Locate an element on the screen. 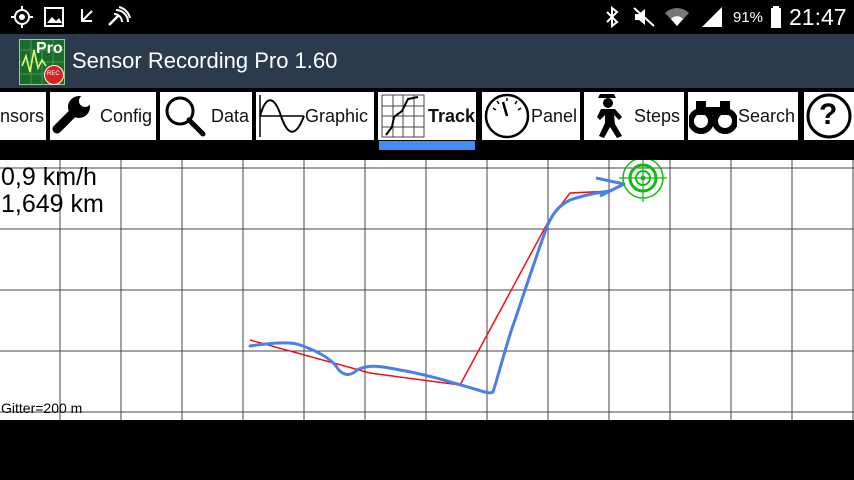 This screenshot has width=854, height=480. battery-icon is located at coordinates (776, 17).